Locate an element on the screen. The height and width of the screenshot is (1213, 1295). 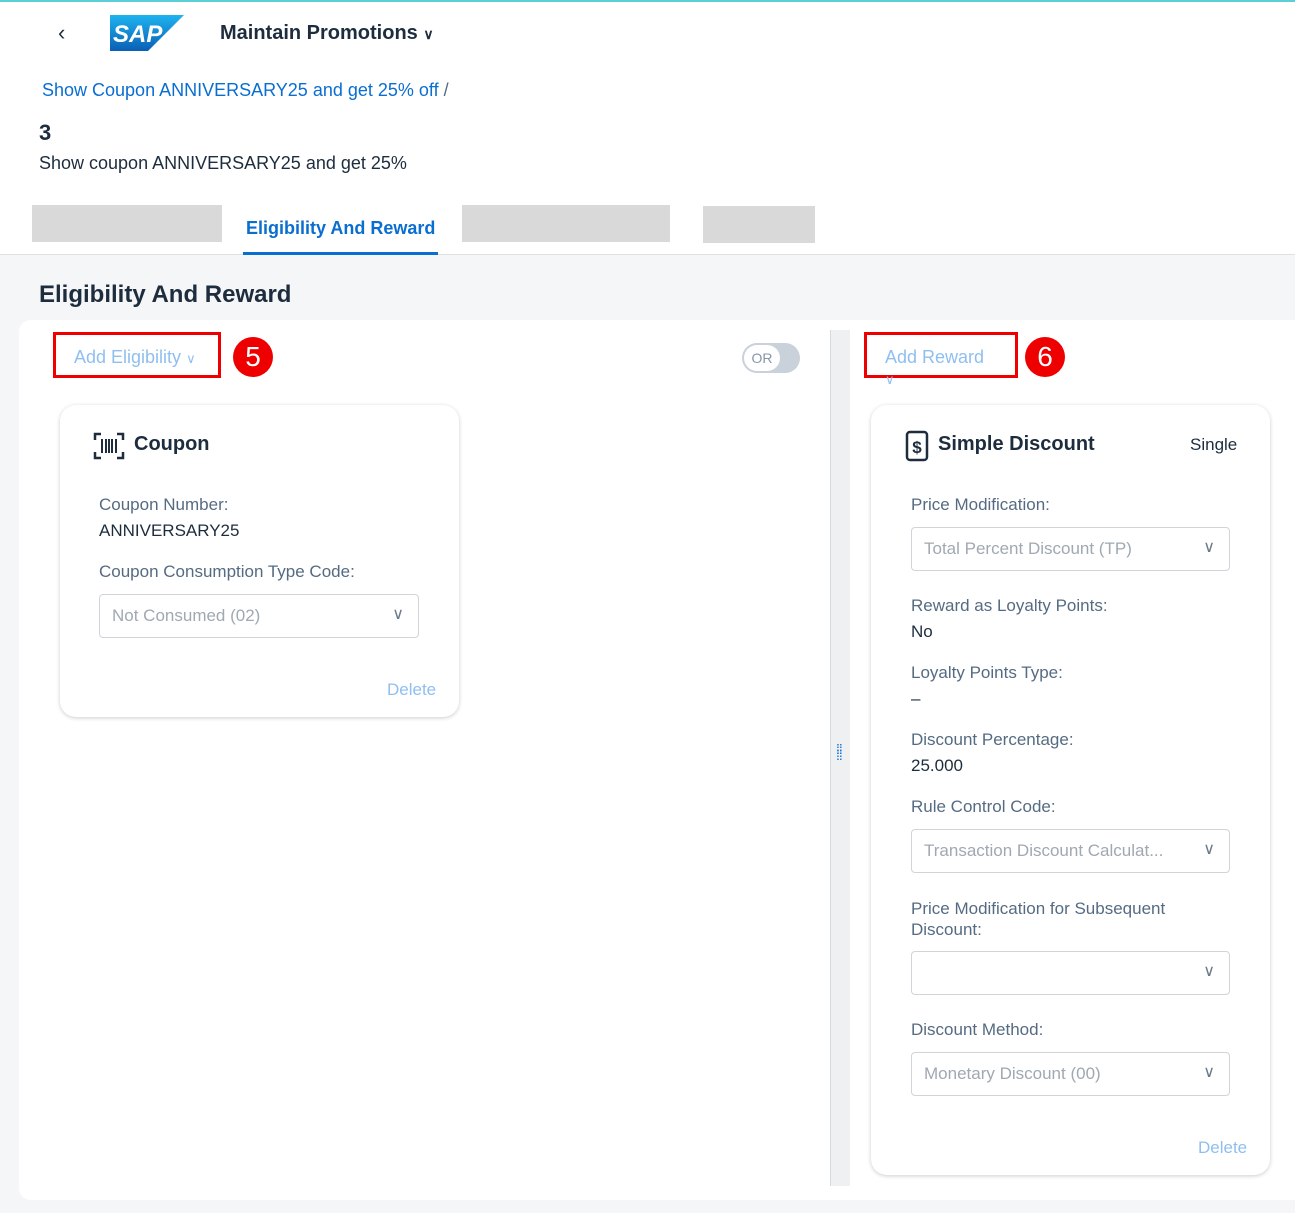
app-title-menu: Maintain Promotions ∨ is located at coordinates (327, 33).